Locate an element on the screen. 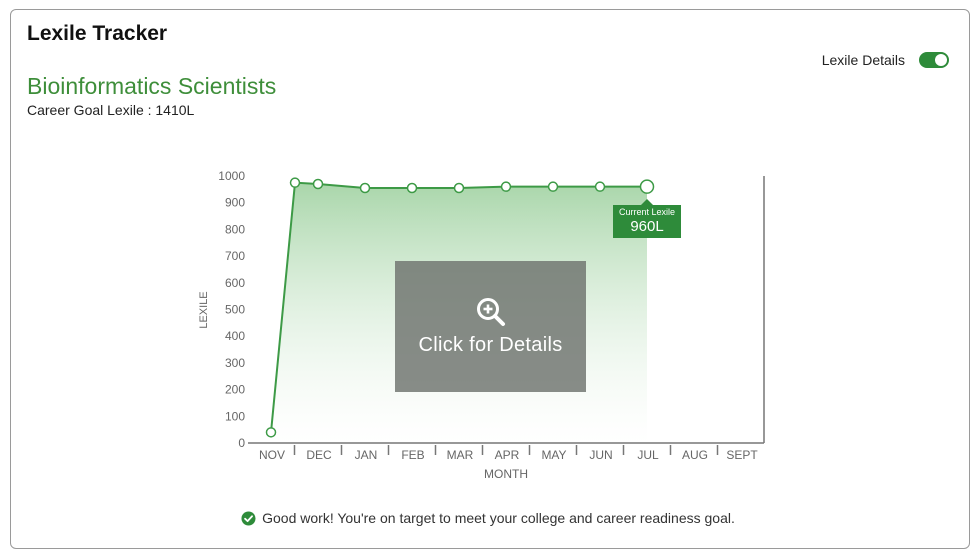 This screenshot has width=976, height=554. x-tick-label: SEPT is located at coordinates (742, 455).